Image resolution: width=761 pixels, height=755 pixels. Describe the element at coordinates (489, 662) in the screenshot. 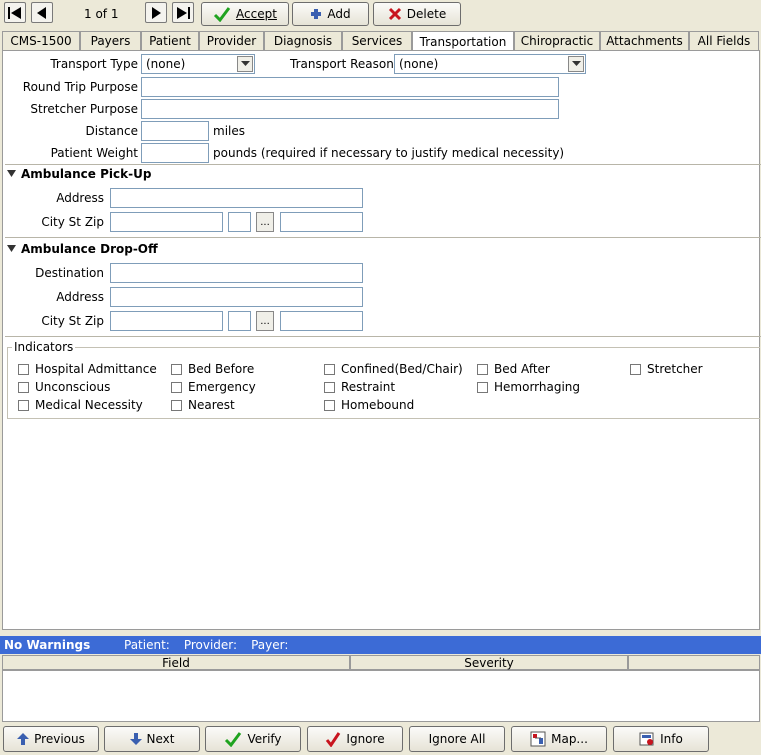

I see `column-header-severity: Severity` at that location.